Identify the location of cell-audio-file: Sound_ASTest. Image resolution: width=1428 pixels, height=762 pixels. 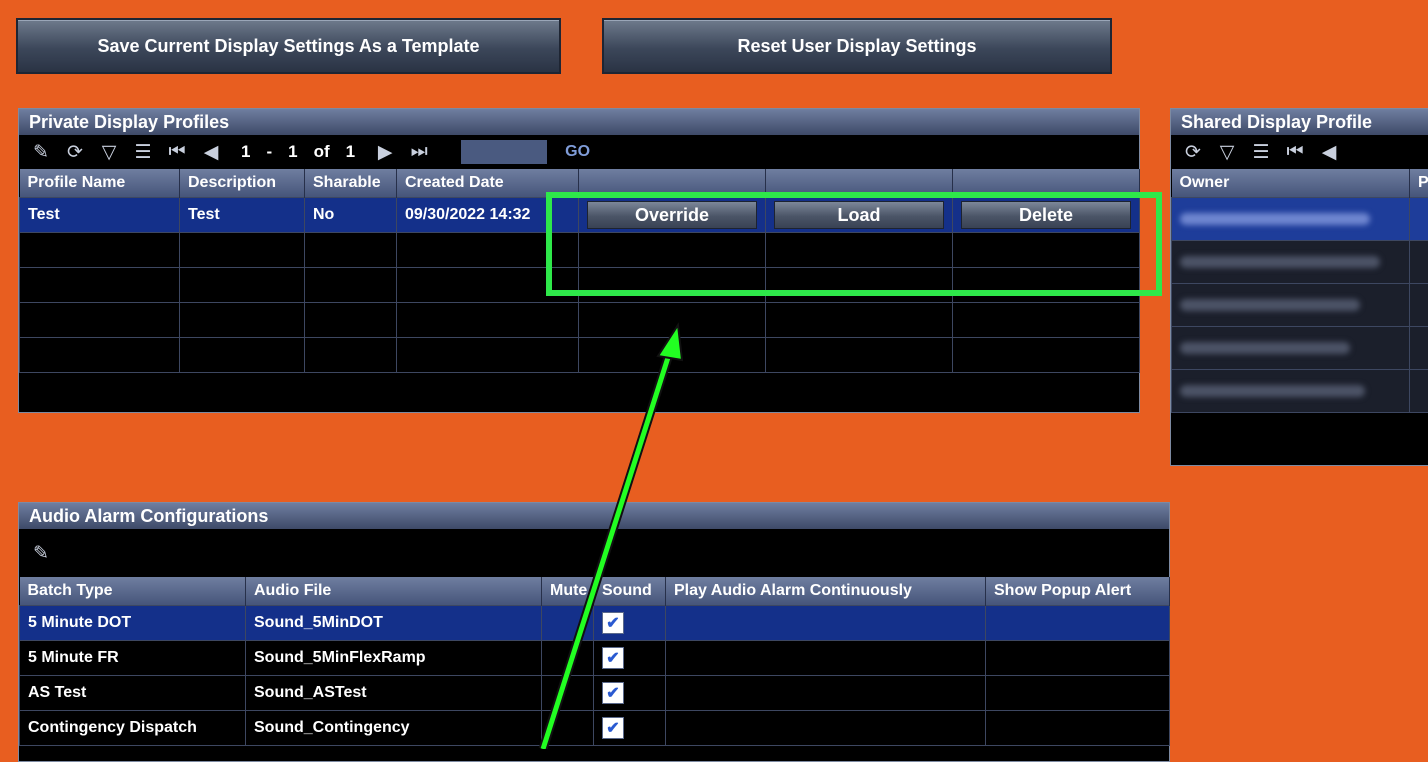
(394, 693).